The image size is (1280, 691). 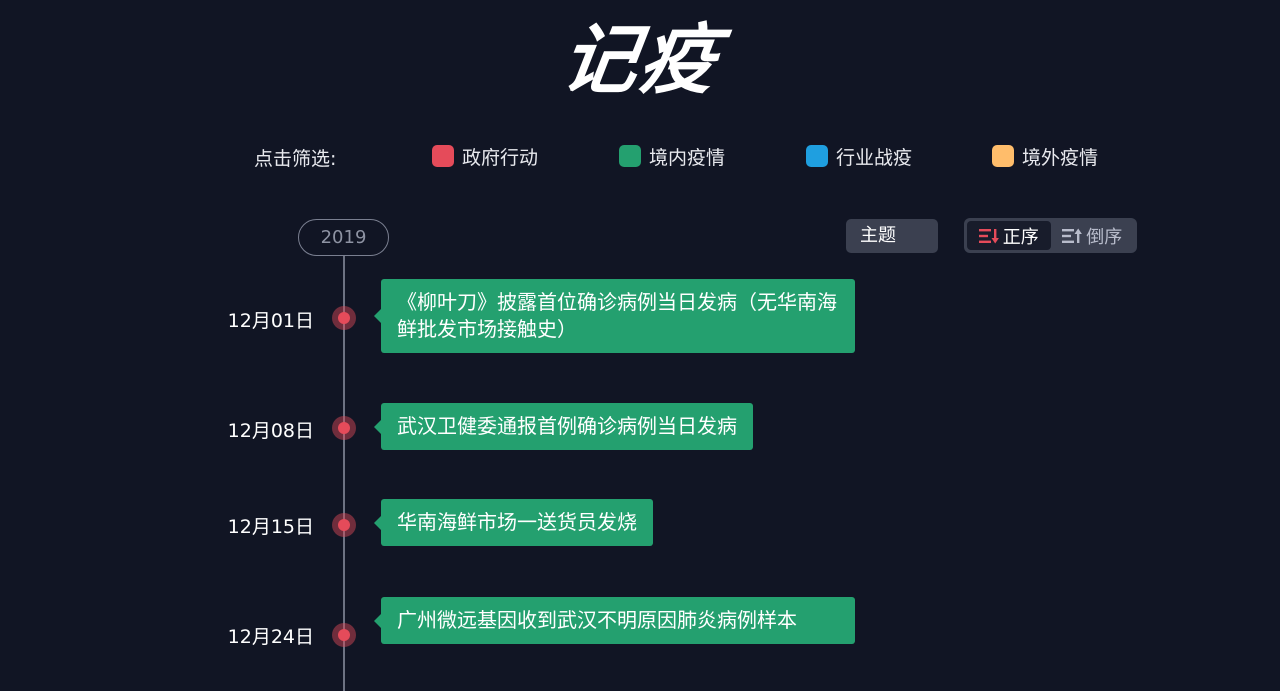 What do you see at coordinates (1003, 156) in the screenshot?
I see `filter-swatch-orange` at bounding box center [1003, 156].